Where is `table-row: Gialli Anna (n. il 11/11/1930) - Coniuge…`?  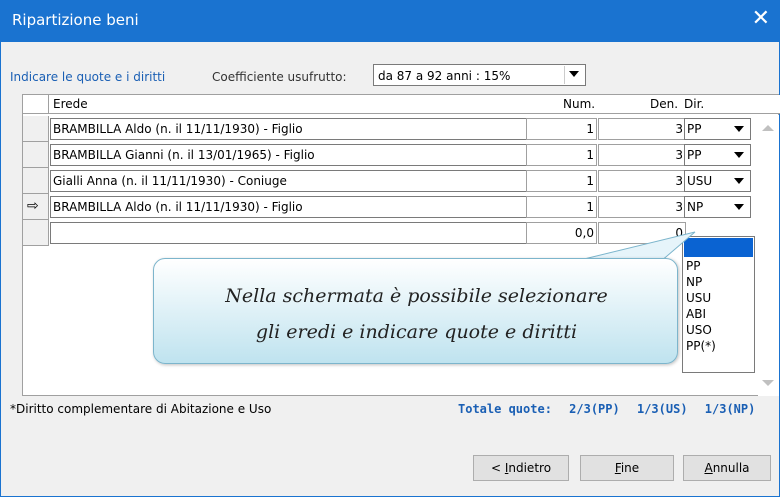 table-row: Gialli Anna (n. il 11/11/1930) - Coniuge… is located at coordinates (401, 181).